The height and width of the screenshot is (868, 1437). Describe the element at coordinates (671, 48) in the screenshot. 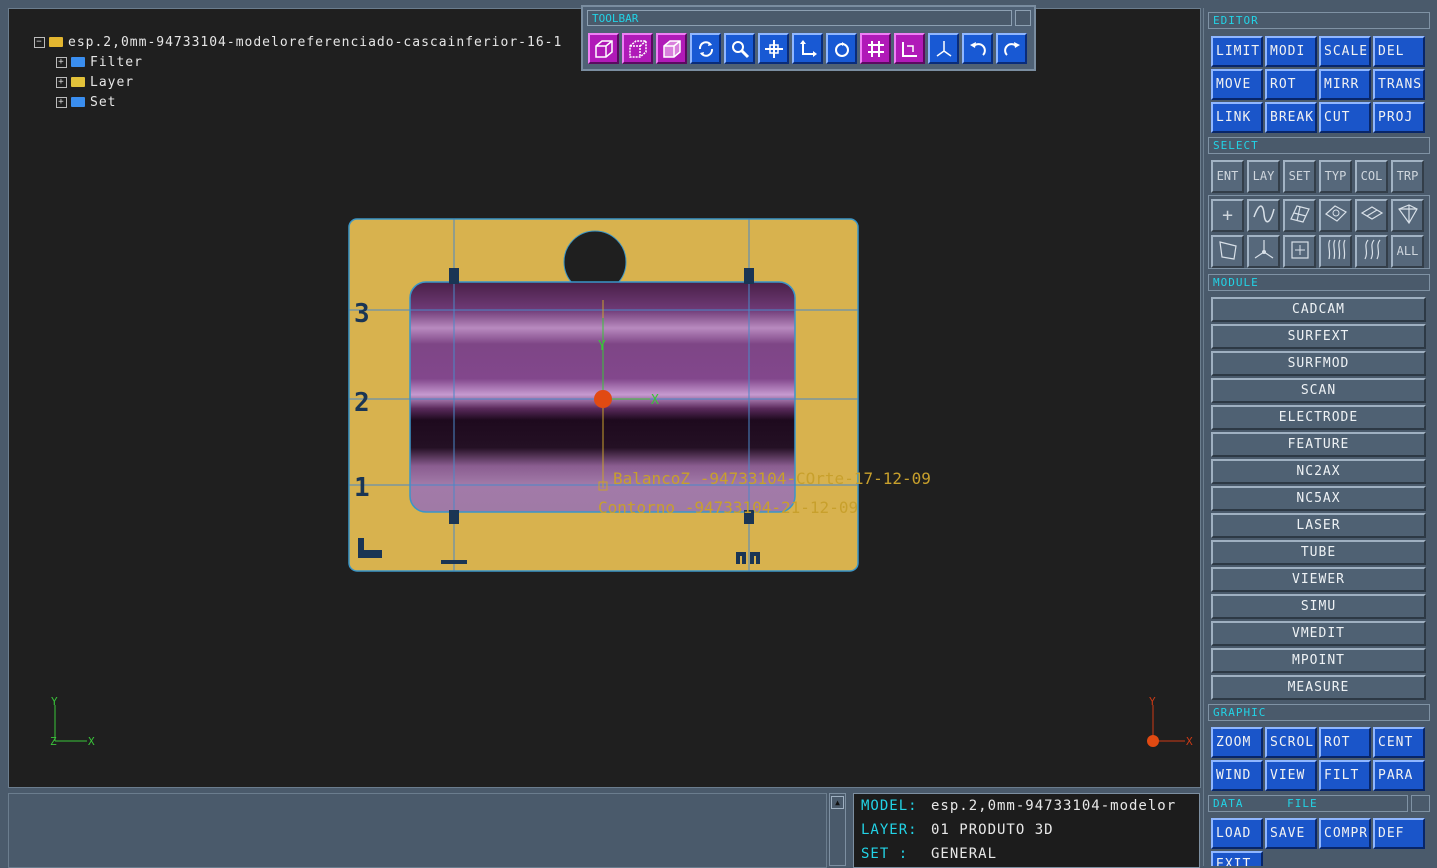

I see `cube-shaded-button` at that location.